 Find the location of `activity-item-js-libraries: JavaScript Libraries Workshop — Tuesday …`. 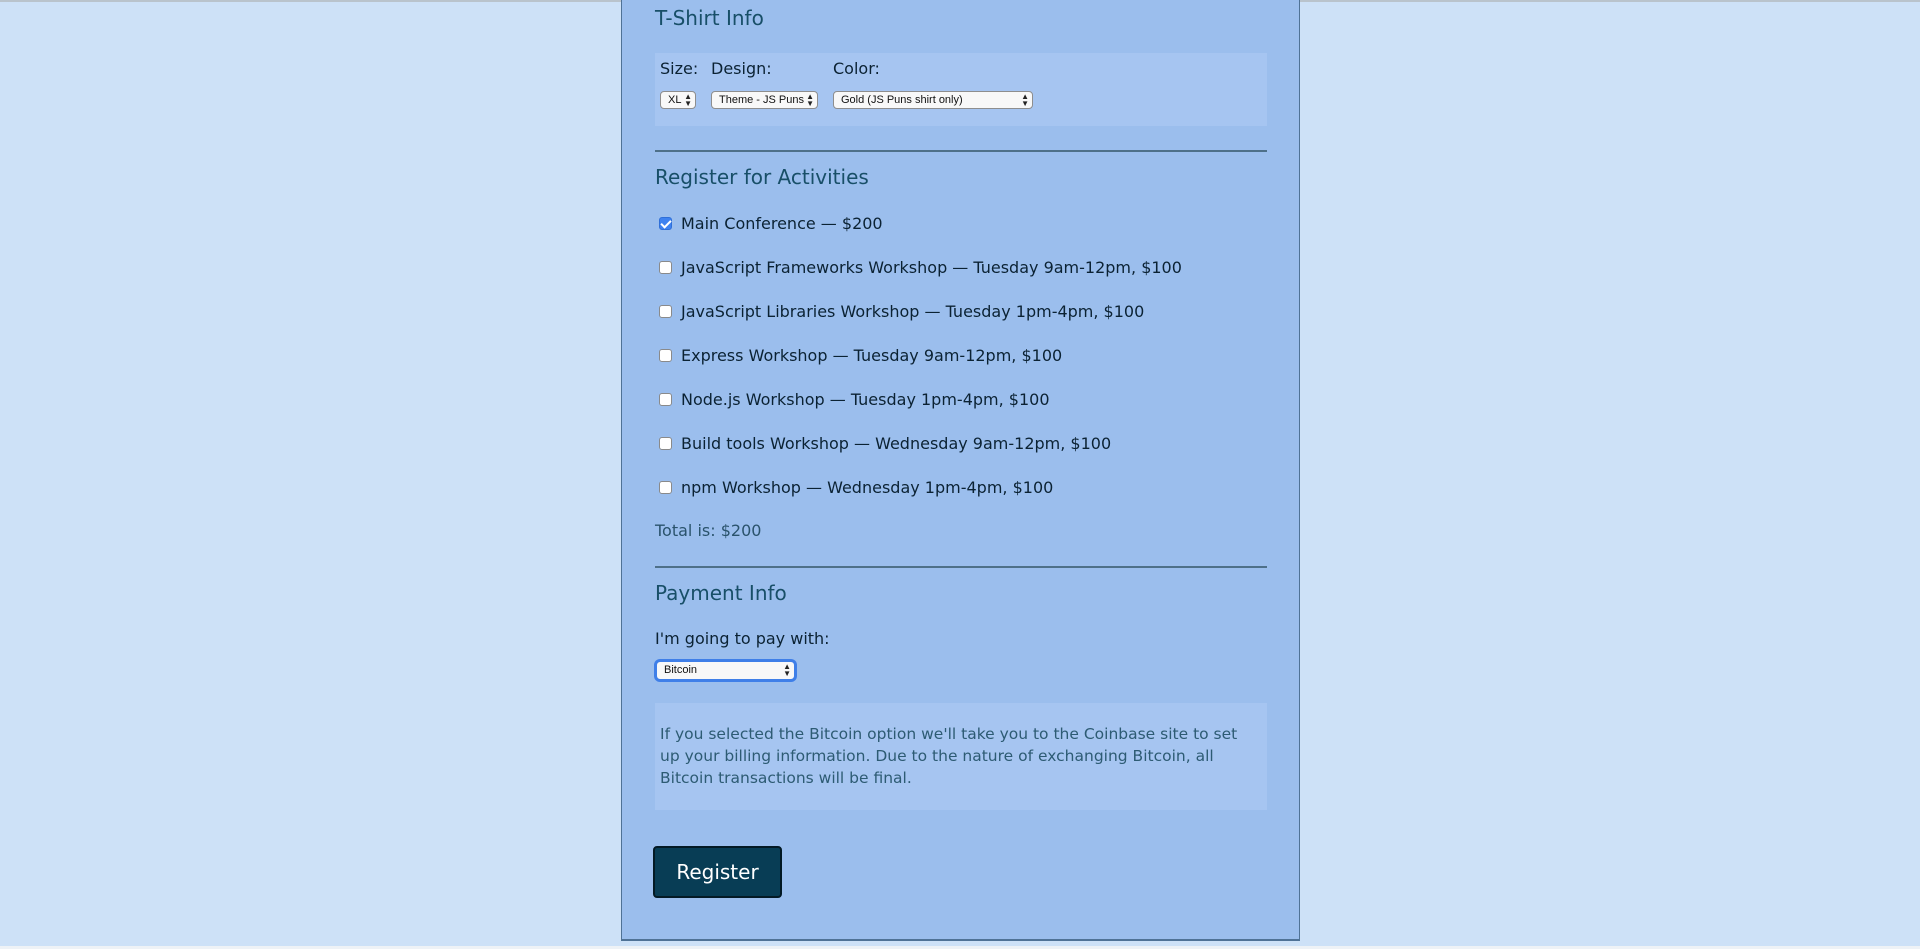

activity-item-js-libraries: JavaScript Libraries Workshop — Tuesday … is located at coordinates (901, 311).